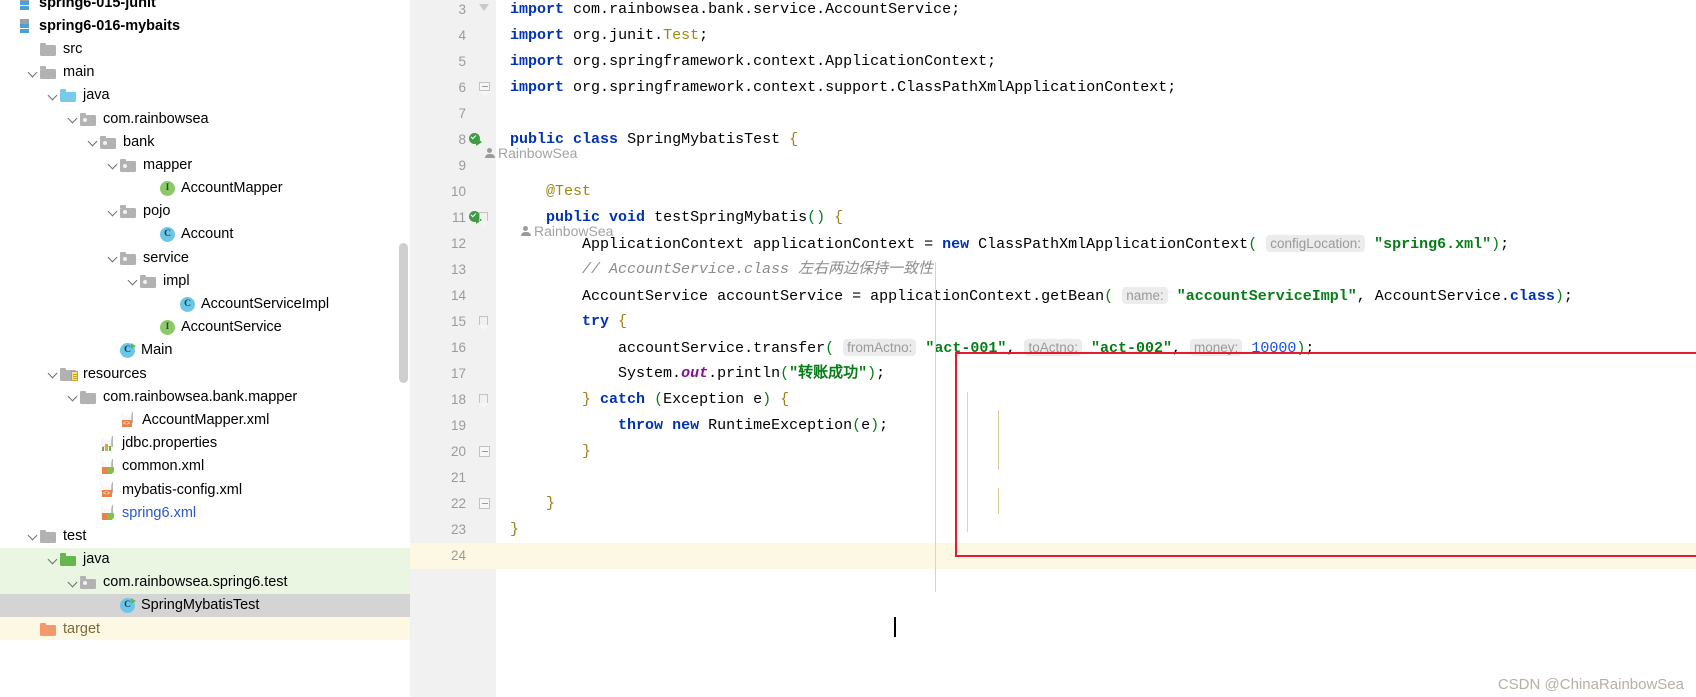 This screenshot has width=1696, height=697. I want to click on code-line: 9, so click(1053, 166).